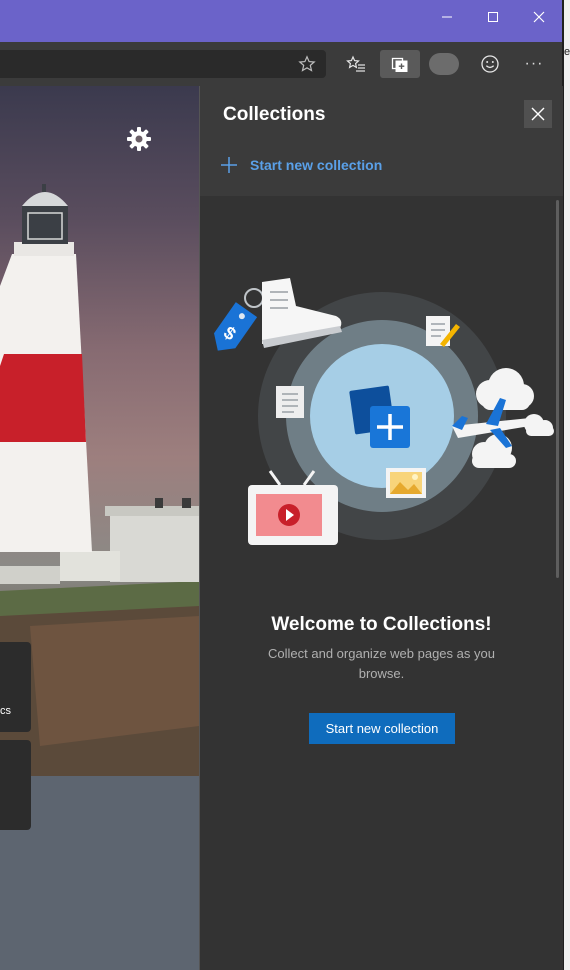 Image resolution: width=570 pixels, height=970 pixels. Describe the element at coordinates (381, 141) in the screenshot. I see `collections-header: Collections Start new collection` at that location.